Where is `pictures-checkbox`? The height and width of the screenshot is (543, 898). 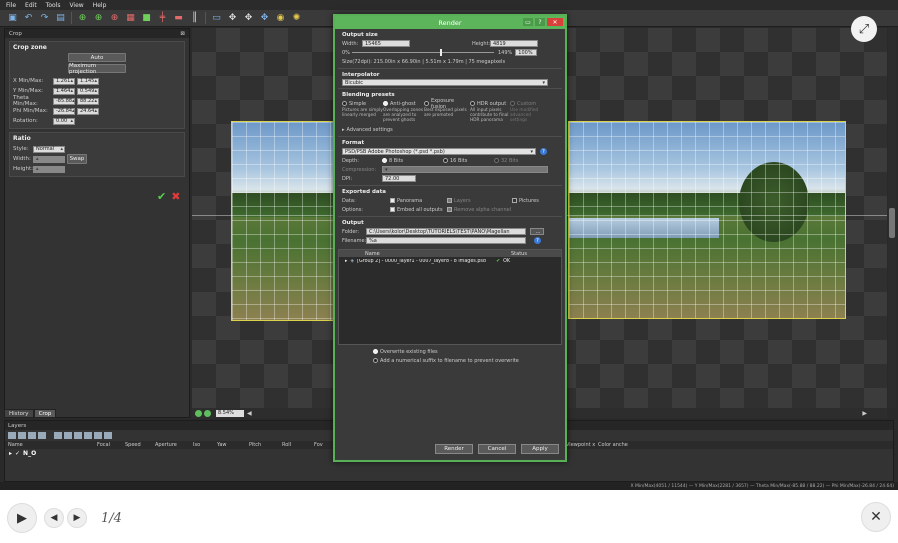 pictures-checkbox is located at coordinates (514, 200).